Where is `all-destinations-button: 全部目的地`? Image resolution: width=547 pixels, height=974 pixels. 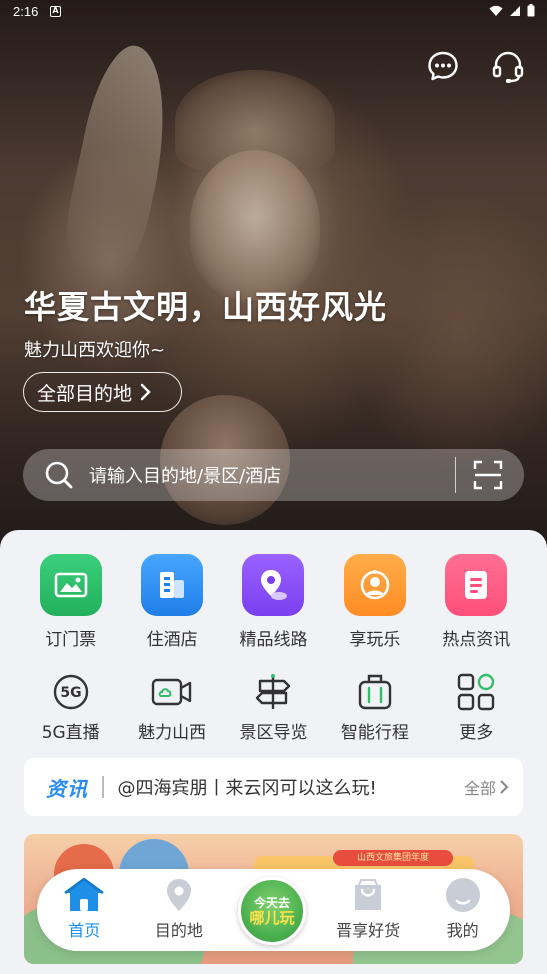 all-destinations-button: 全部目的地 is located at coordinates (102, 392).